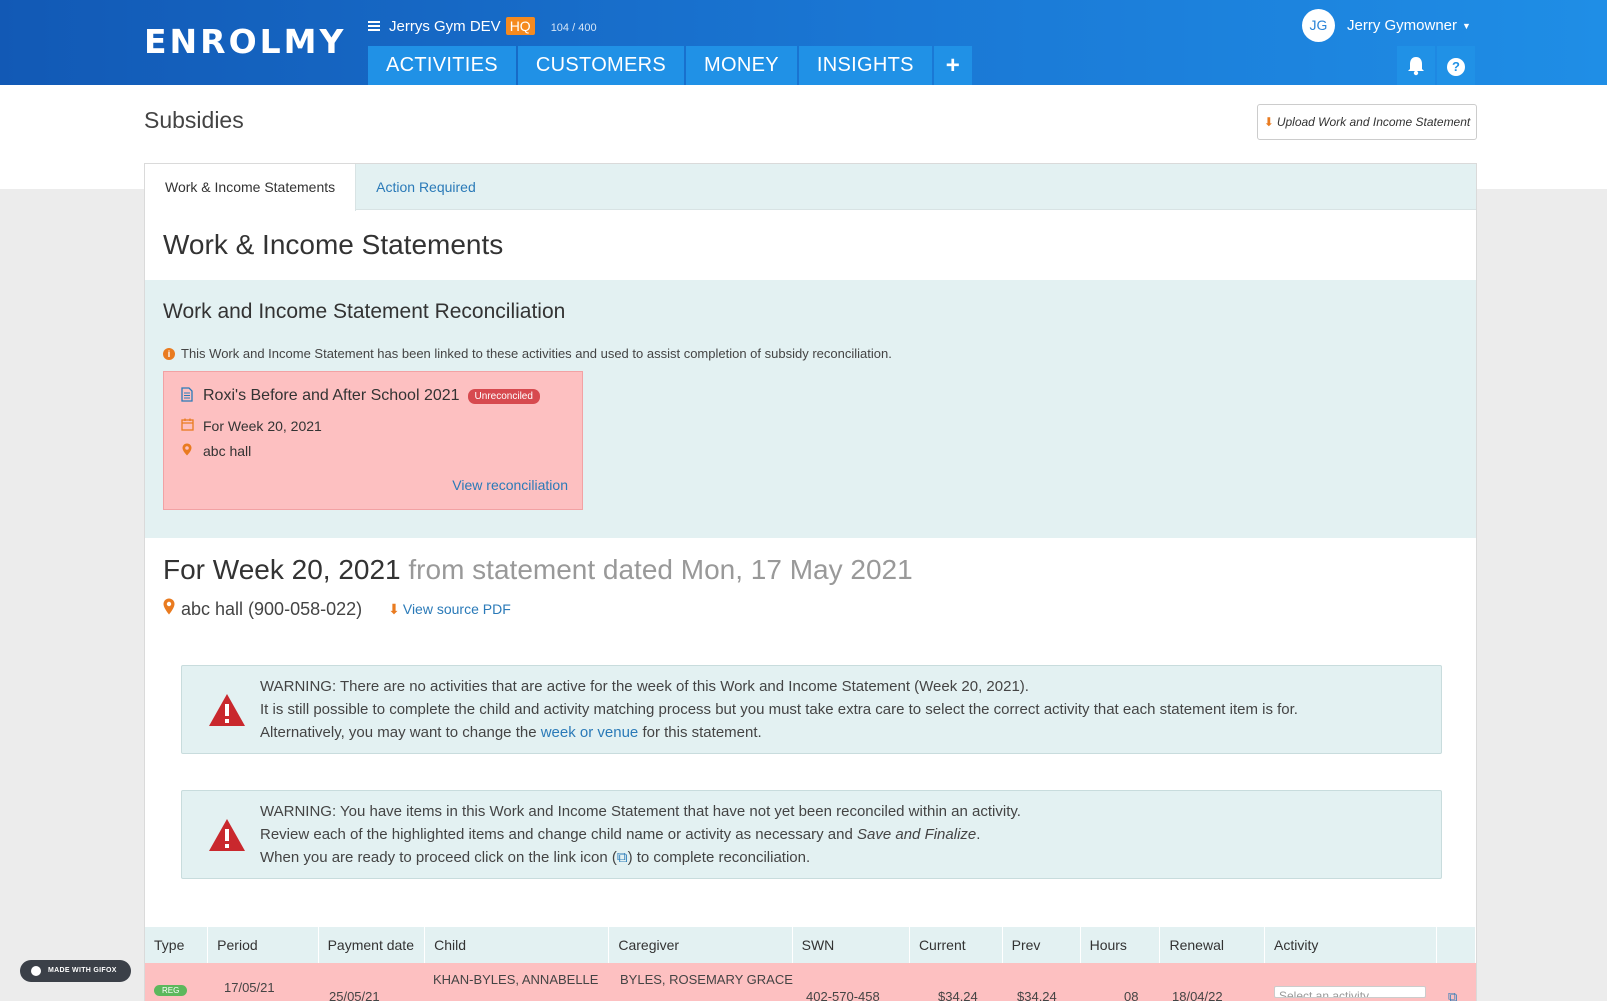 This screenshot has width=1607, height=1001. I want to click on org-name: Jerrys Gym DEV, so click(445, 26).